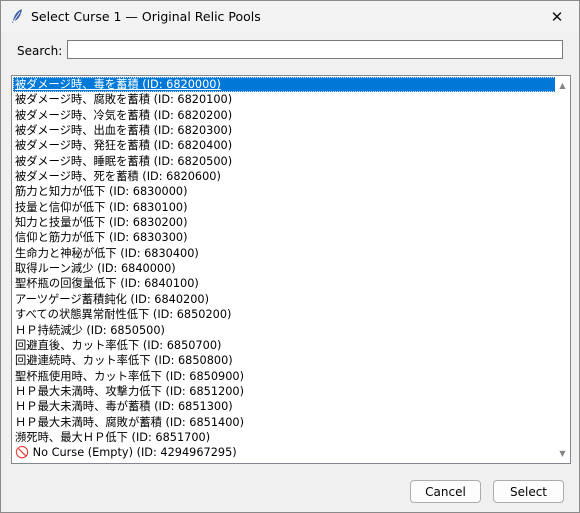 The height and width of the screenshot is (513, 580). What do you see at coordinates (284, 130) in the screenshot?
I see `list-item: 被ダメージ時、出血を蓄積 (ID: 6820300)` at bounding box center [284, 130].